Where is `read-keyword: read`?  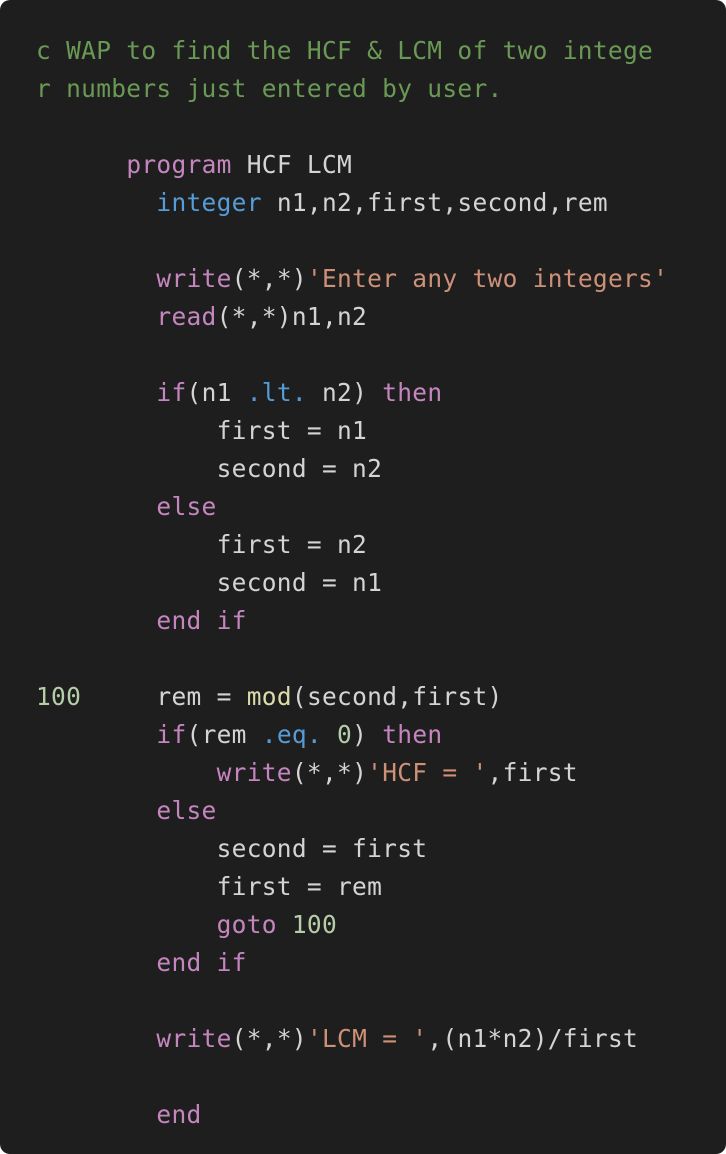
read-keyword: read is located at coordinates (186, 316).